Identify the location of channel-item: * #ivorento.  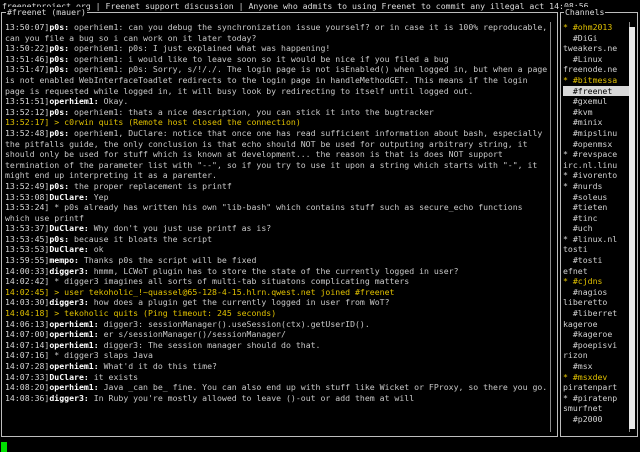
(596, 175).